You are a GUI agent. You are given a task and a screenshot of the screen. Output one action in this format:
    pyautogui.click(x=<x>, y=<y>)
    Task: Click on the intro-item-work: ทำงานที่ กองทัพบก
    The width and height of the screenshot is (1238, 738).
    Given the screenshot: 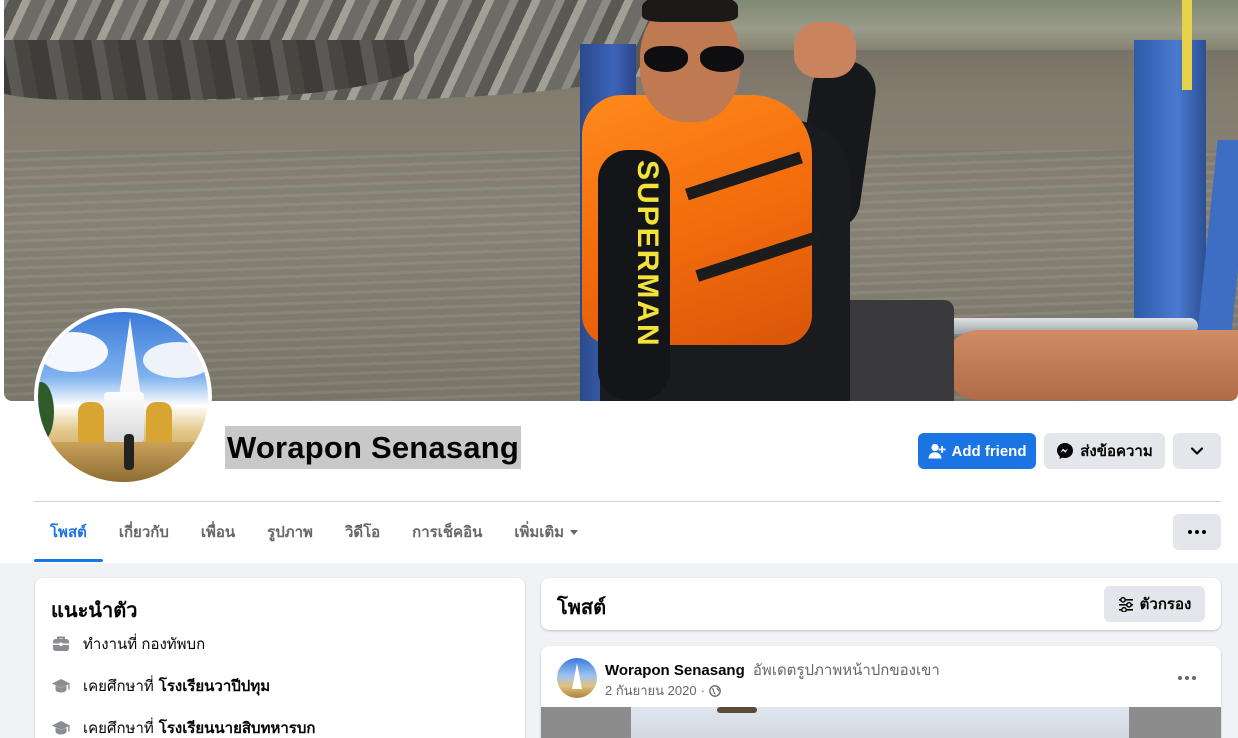 What is the action you would take?
    pyautogui.click(x=128, y=644)
    